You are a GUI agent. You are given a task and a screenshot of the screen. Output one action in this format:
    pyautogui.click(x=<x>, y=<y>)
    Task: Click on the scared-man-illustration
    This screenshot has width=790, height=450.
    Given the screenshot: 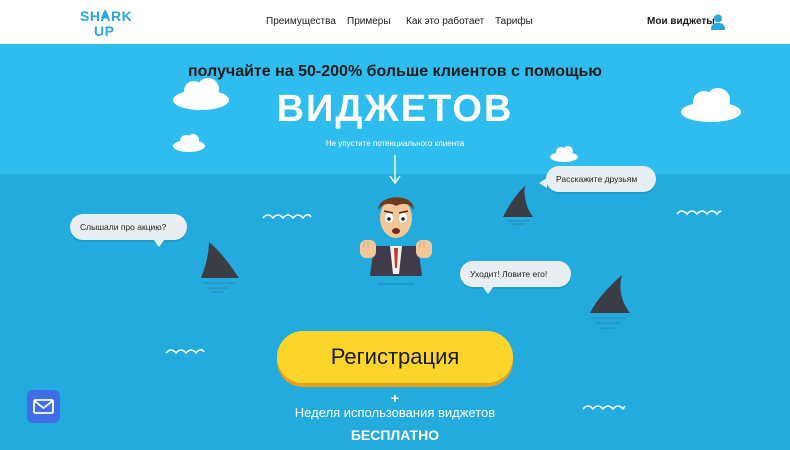 What is the action you would take?
    pyautogui.click(x=396, y=241)
    